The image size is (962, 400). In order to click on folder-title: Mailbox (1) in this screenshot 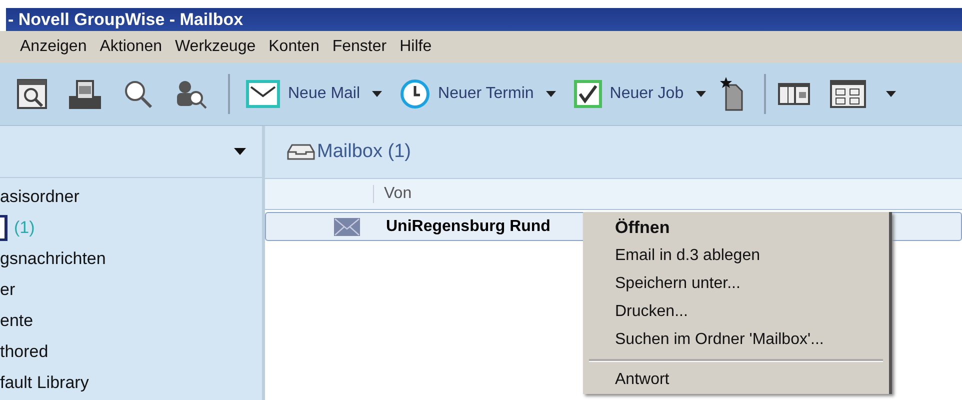, I will do `click(364, 152)`.